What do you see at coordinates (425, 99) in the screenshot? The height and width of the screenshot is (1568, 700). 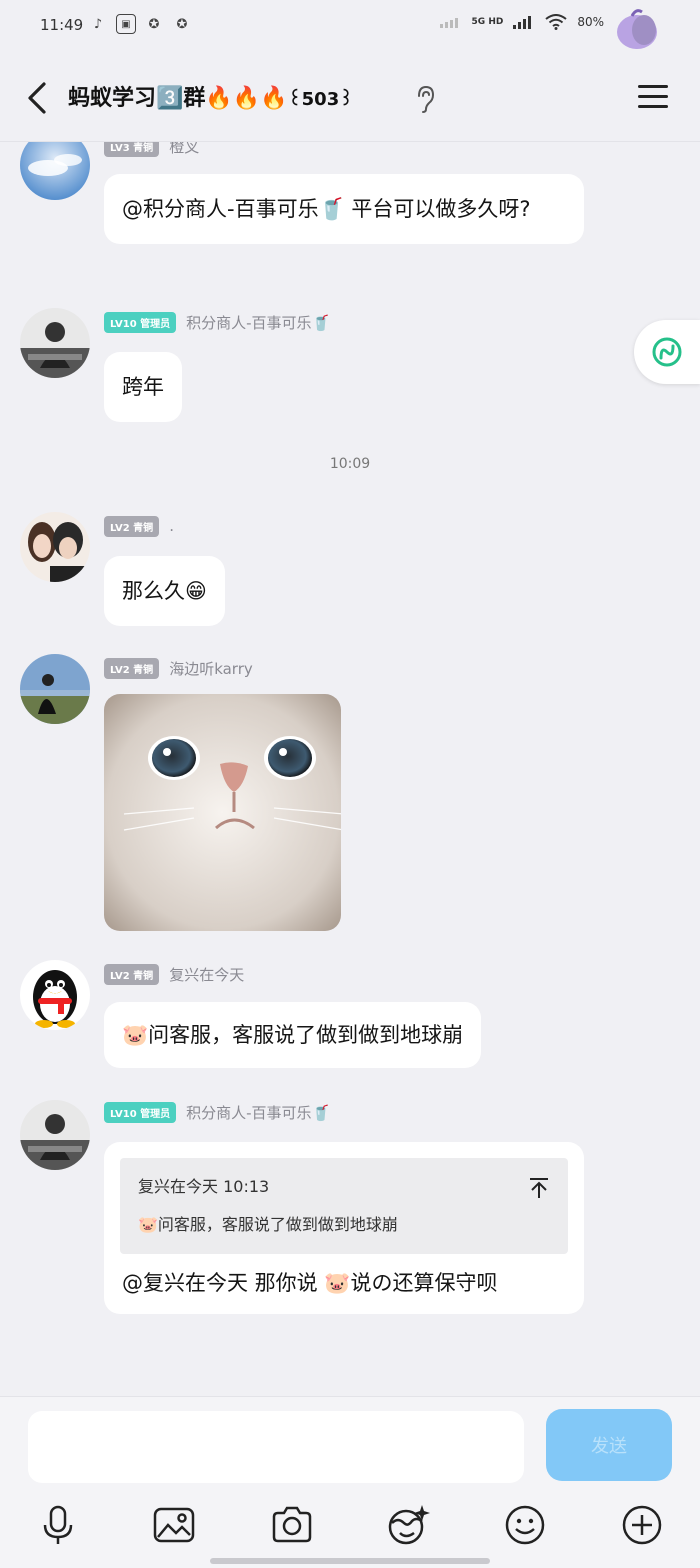 I see `ear-icon` at bounding box center [425, 99].